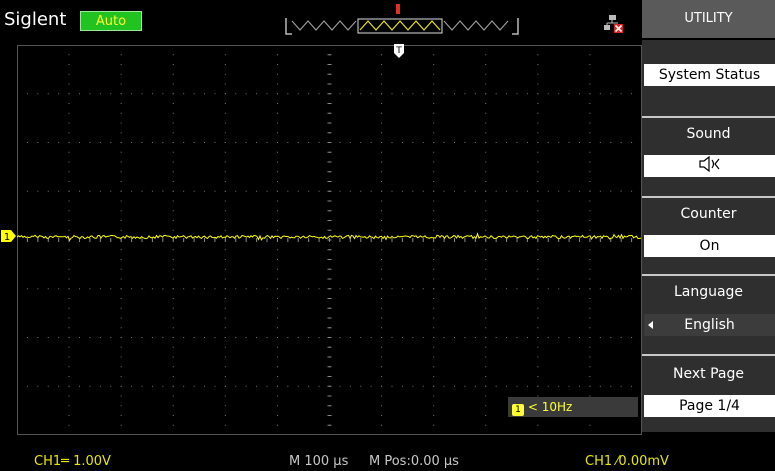 The image size is (775, 471). I want to click on trigger-level-readout: CH1 ⁄0.00mV, so click(627, 461).